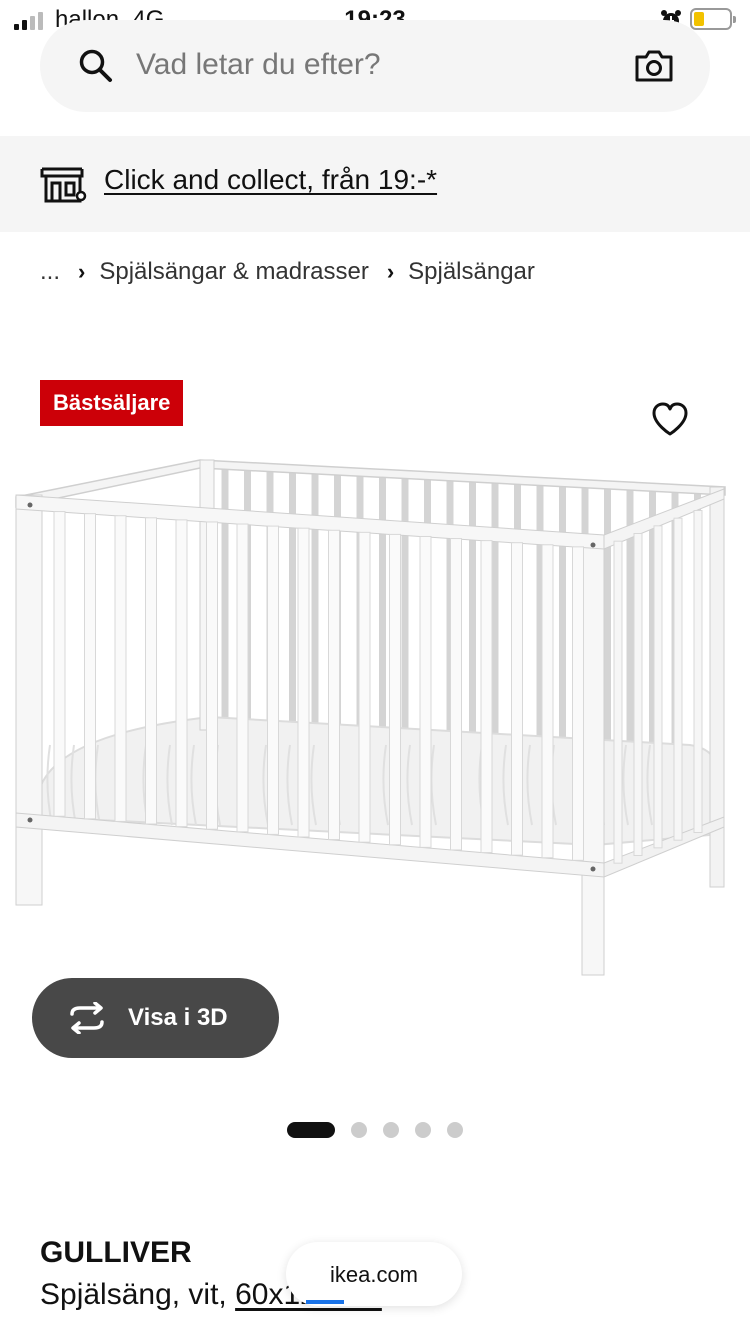  What do you see at coordinates (95, 65) in the screenshot?
I see `search-icon` at bounding box center [95, 65].